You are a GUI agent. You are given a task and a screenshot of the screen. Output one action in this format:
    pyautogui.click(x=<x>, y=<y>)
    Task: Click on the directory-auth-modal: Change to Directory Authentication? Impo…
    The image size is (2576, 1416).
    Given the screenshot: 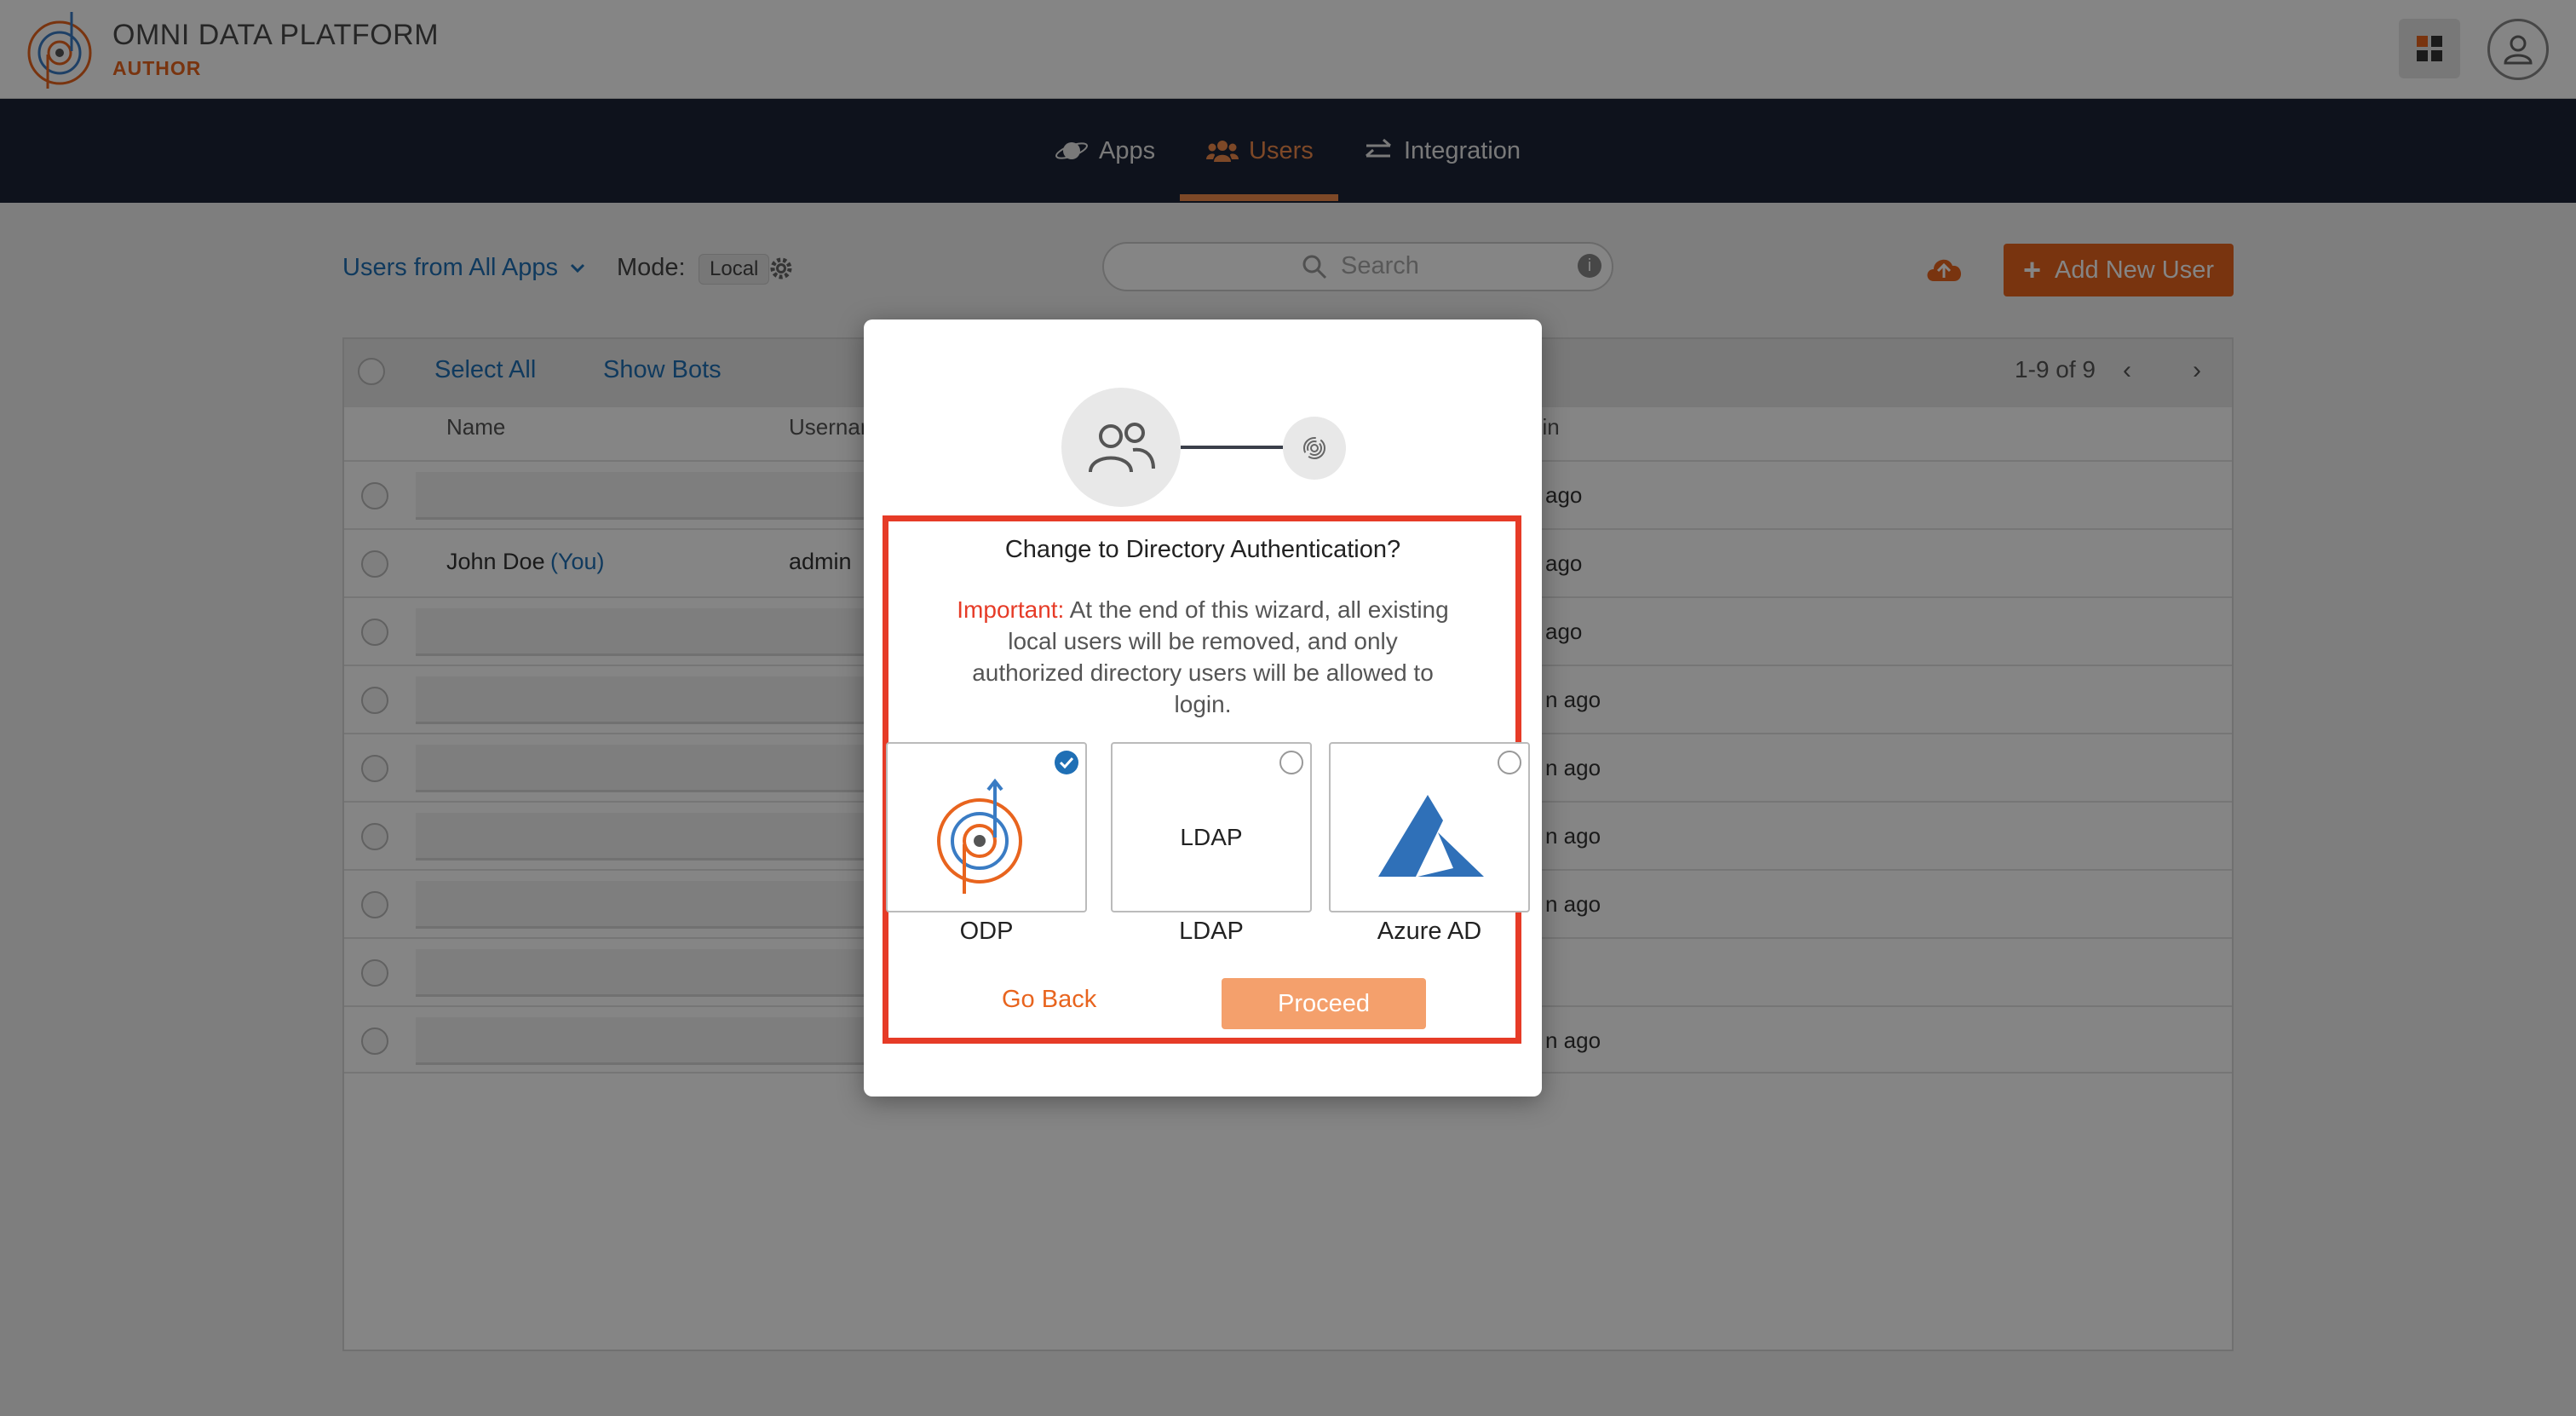 What is the action you would take?
    pyautogui.click(x=1203, y=708)
    